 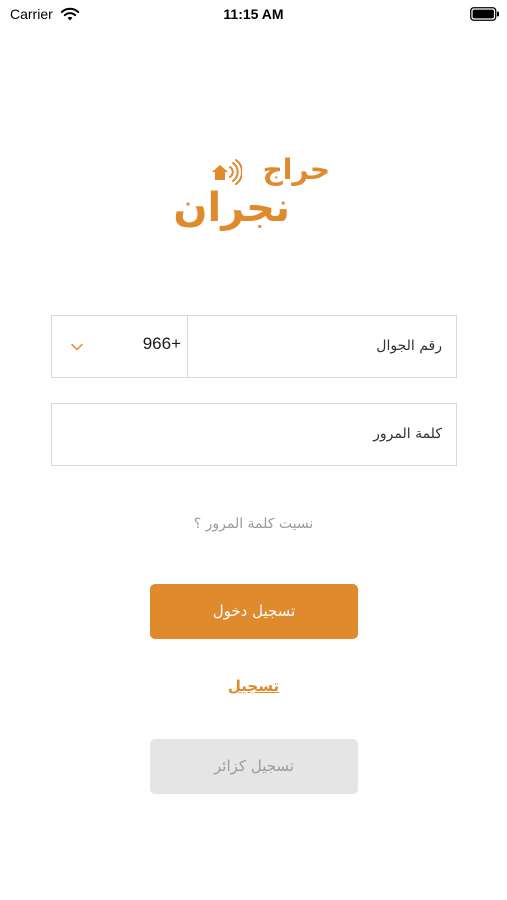 I want to click on app-logo: حراج نجران, so click(x=255, y=195).